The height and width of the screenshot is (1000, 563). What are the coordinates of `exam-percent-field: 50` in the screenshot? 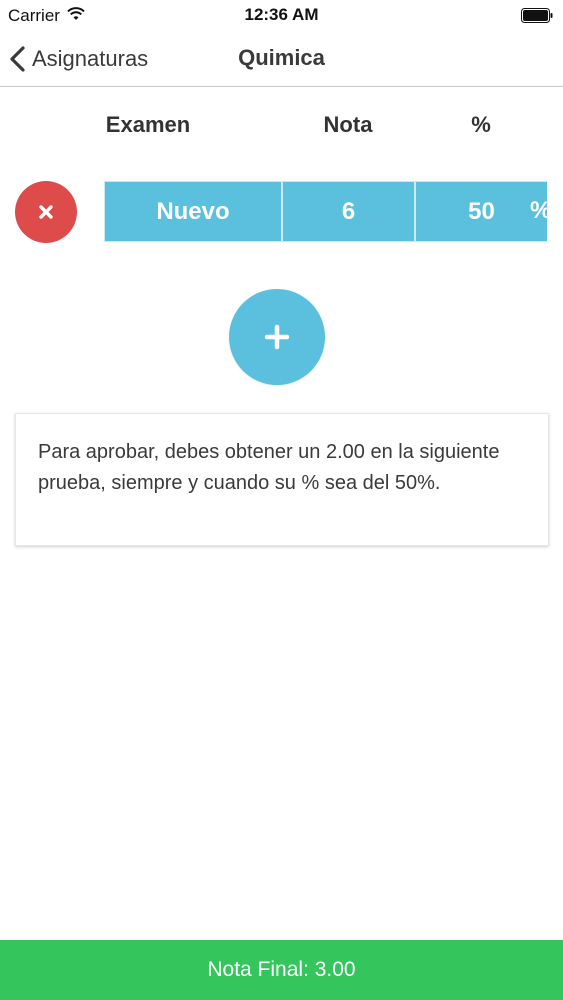 It's located at (481, 211).